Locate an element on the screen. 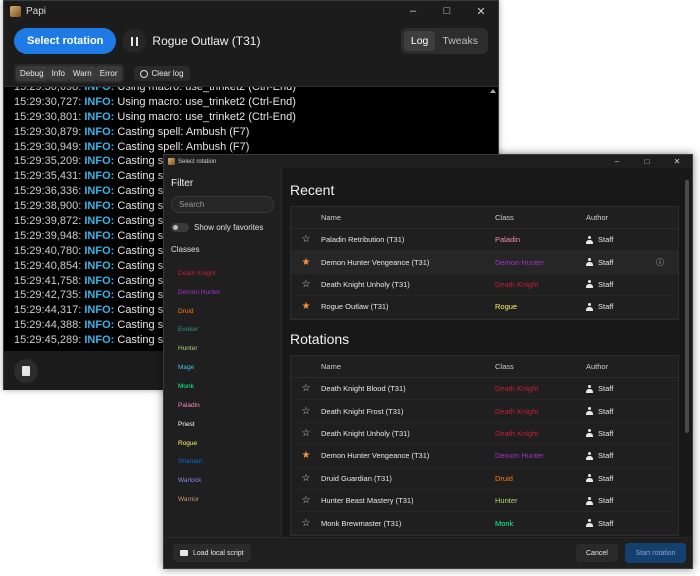 Image resolution: width=700 pixels, height=576 pixels. select-rotation-button: Select rotation is located at coordinates (65, 41).